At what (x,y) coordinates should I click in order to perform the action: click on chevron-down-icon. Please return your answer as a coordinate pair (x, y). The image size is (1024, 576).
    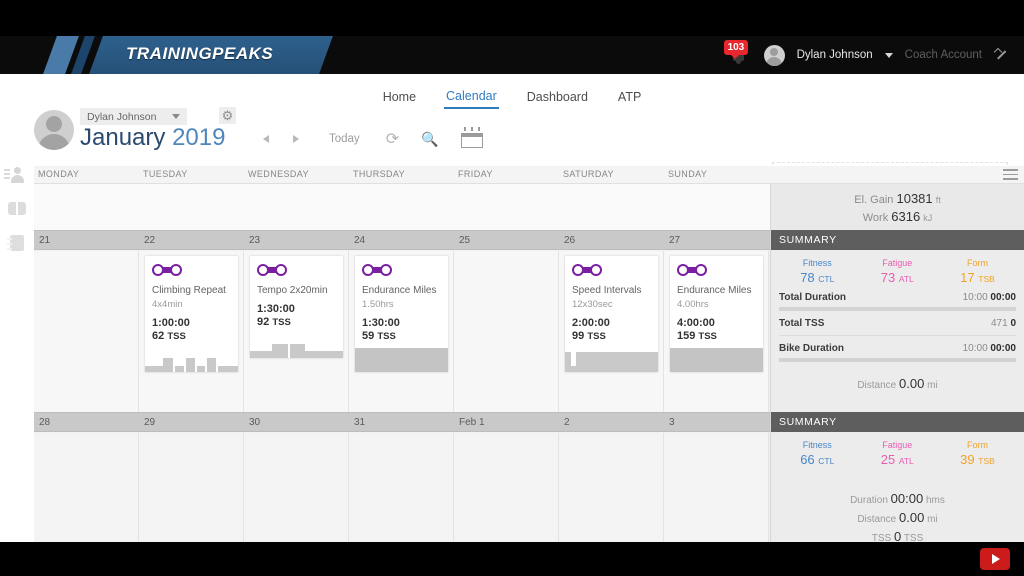
    Looking at the image, I should click on (888, 55).